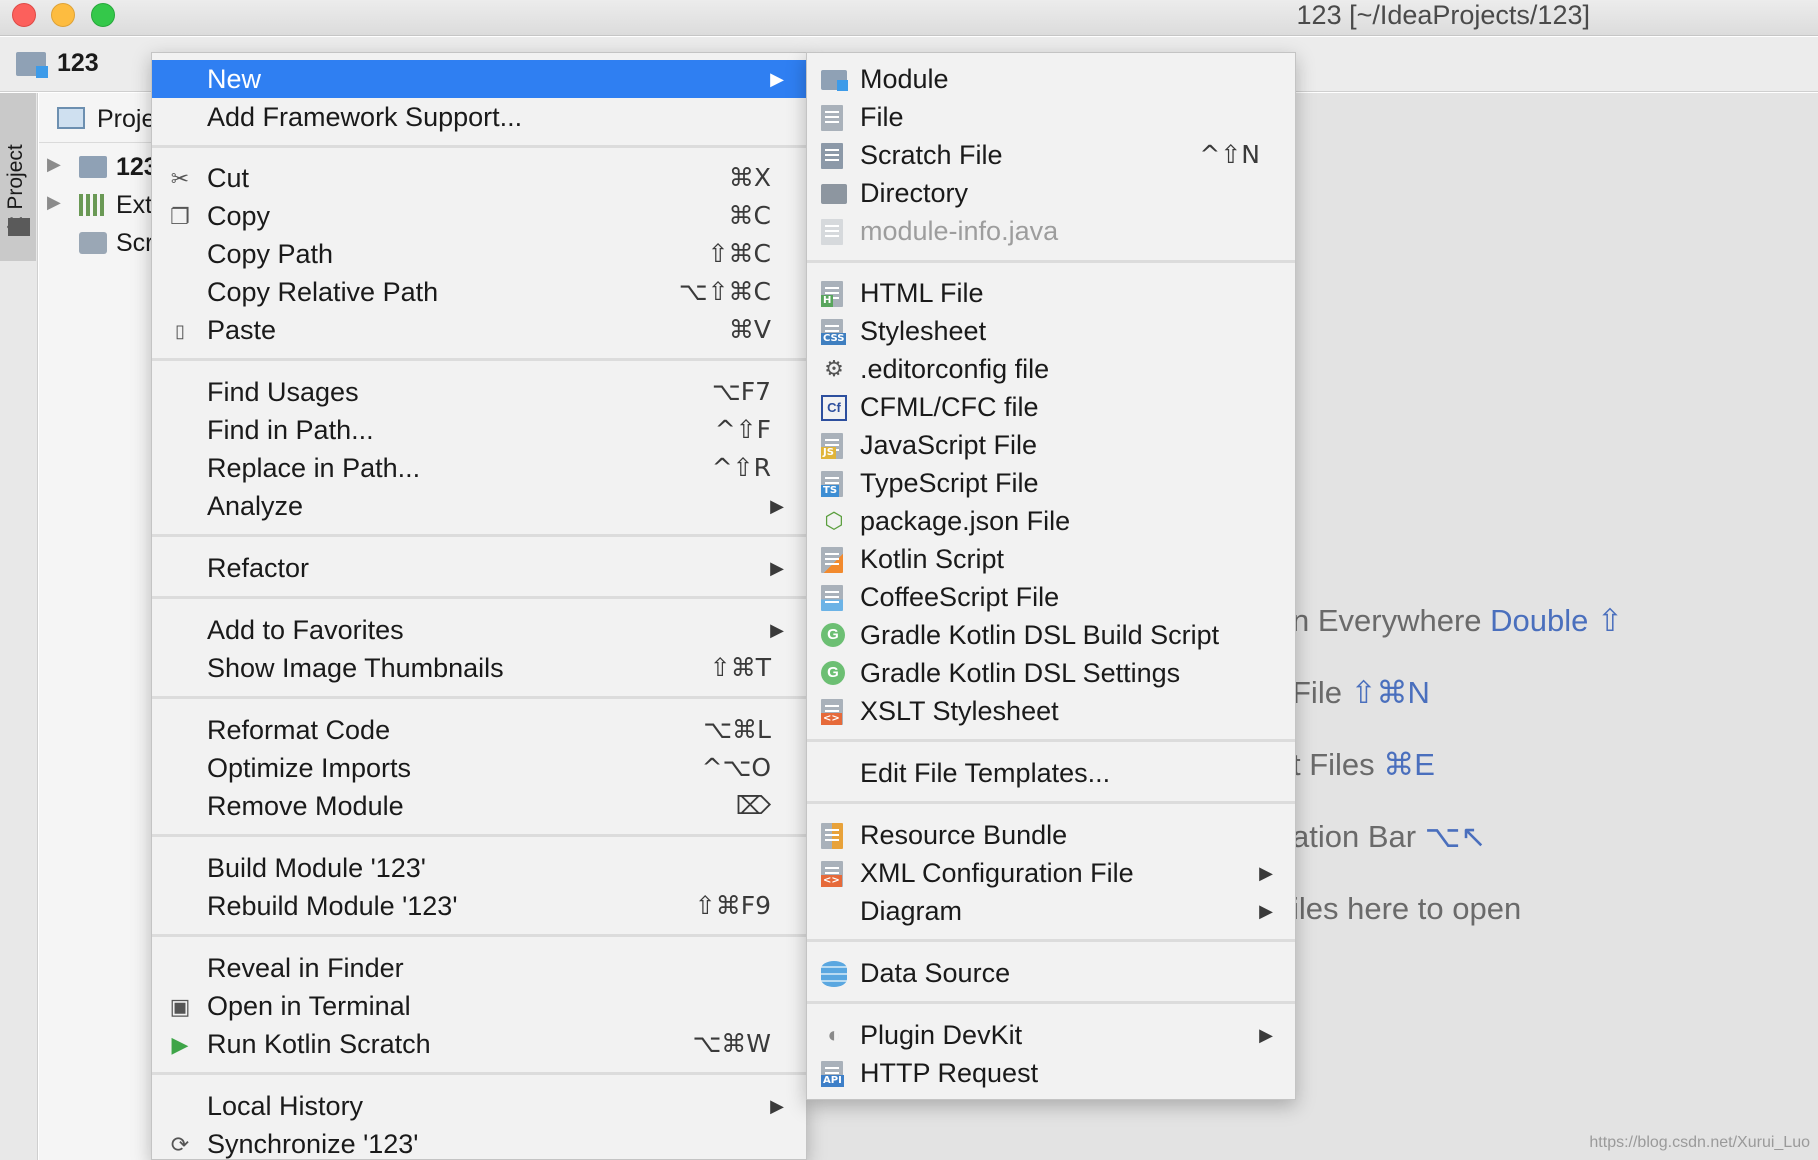  What do you see at coordinates (63, 15) in the screenshot?
I see `minimize-window-button` at bounding box center [63, 15].